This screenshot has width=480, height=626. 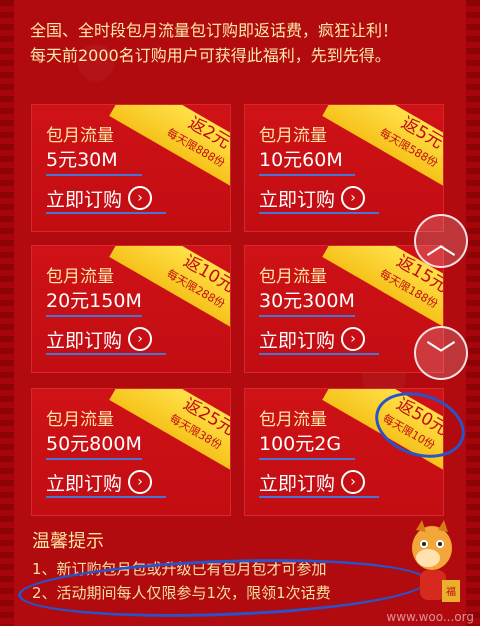 What do you see at coordinates (473, 313) in the screenshot?
I see `right-border-decoration` at bounding box center [473, 313].